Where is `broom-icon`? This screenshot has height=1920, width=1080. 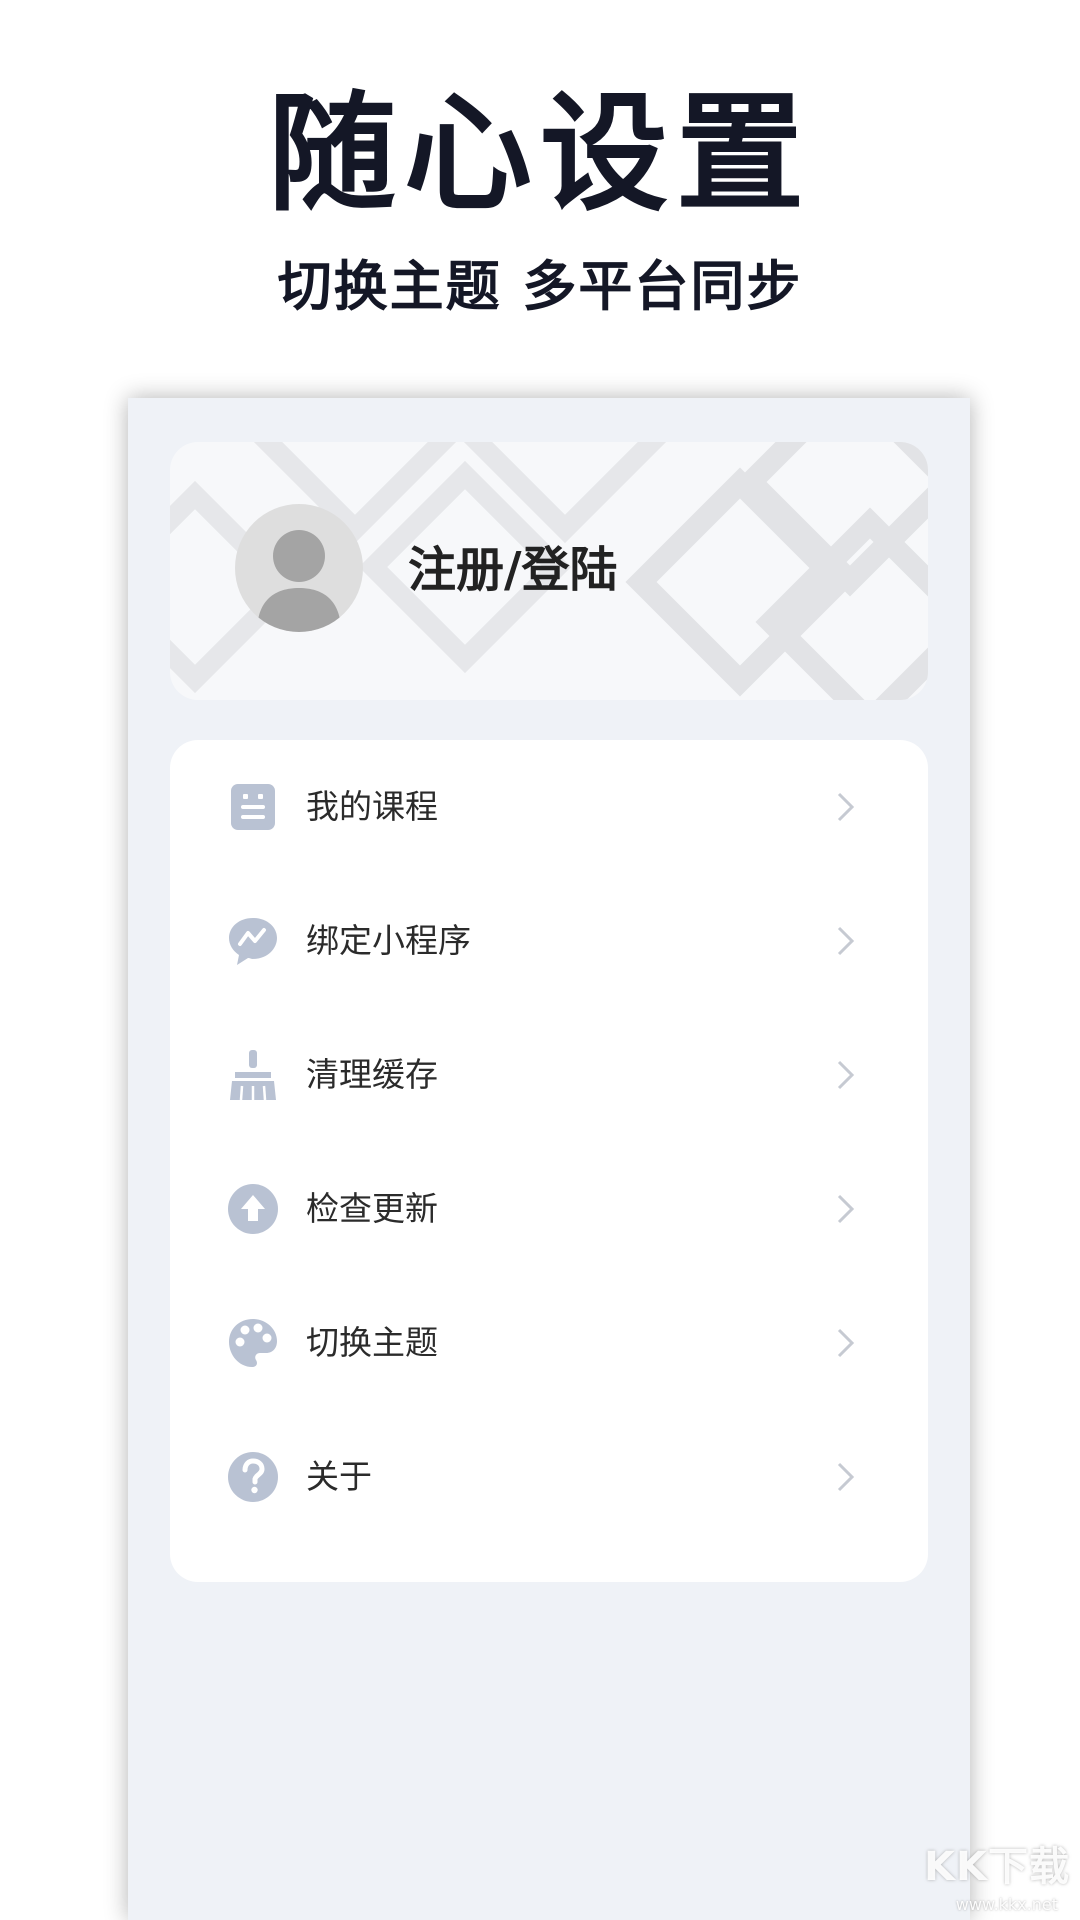
broom-icon is located at coordinates (253, 1075).